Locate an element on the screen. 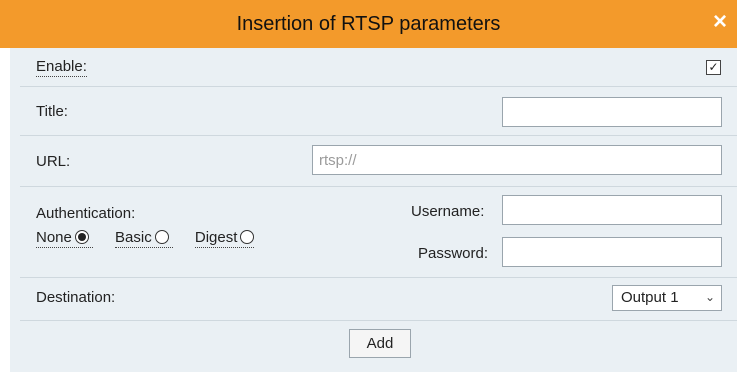 This screenshot has width=737, height=372. dialog-title: Insertion of RTSP parameters is located at coordinates (368, 23).